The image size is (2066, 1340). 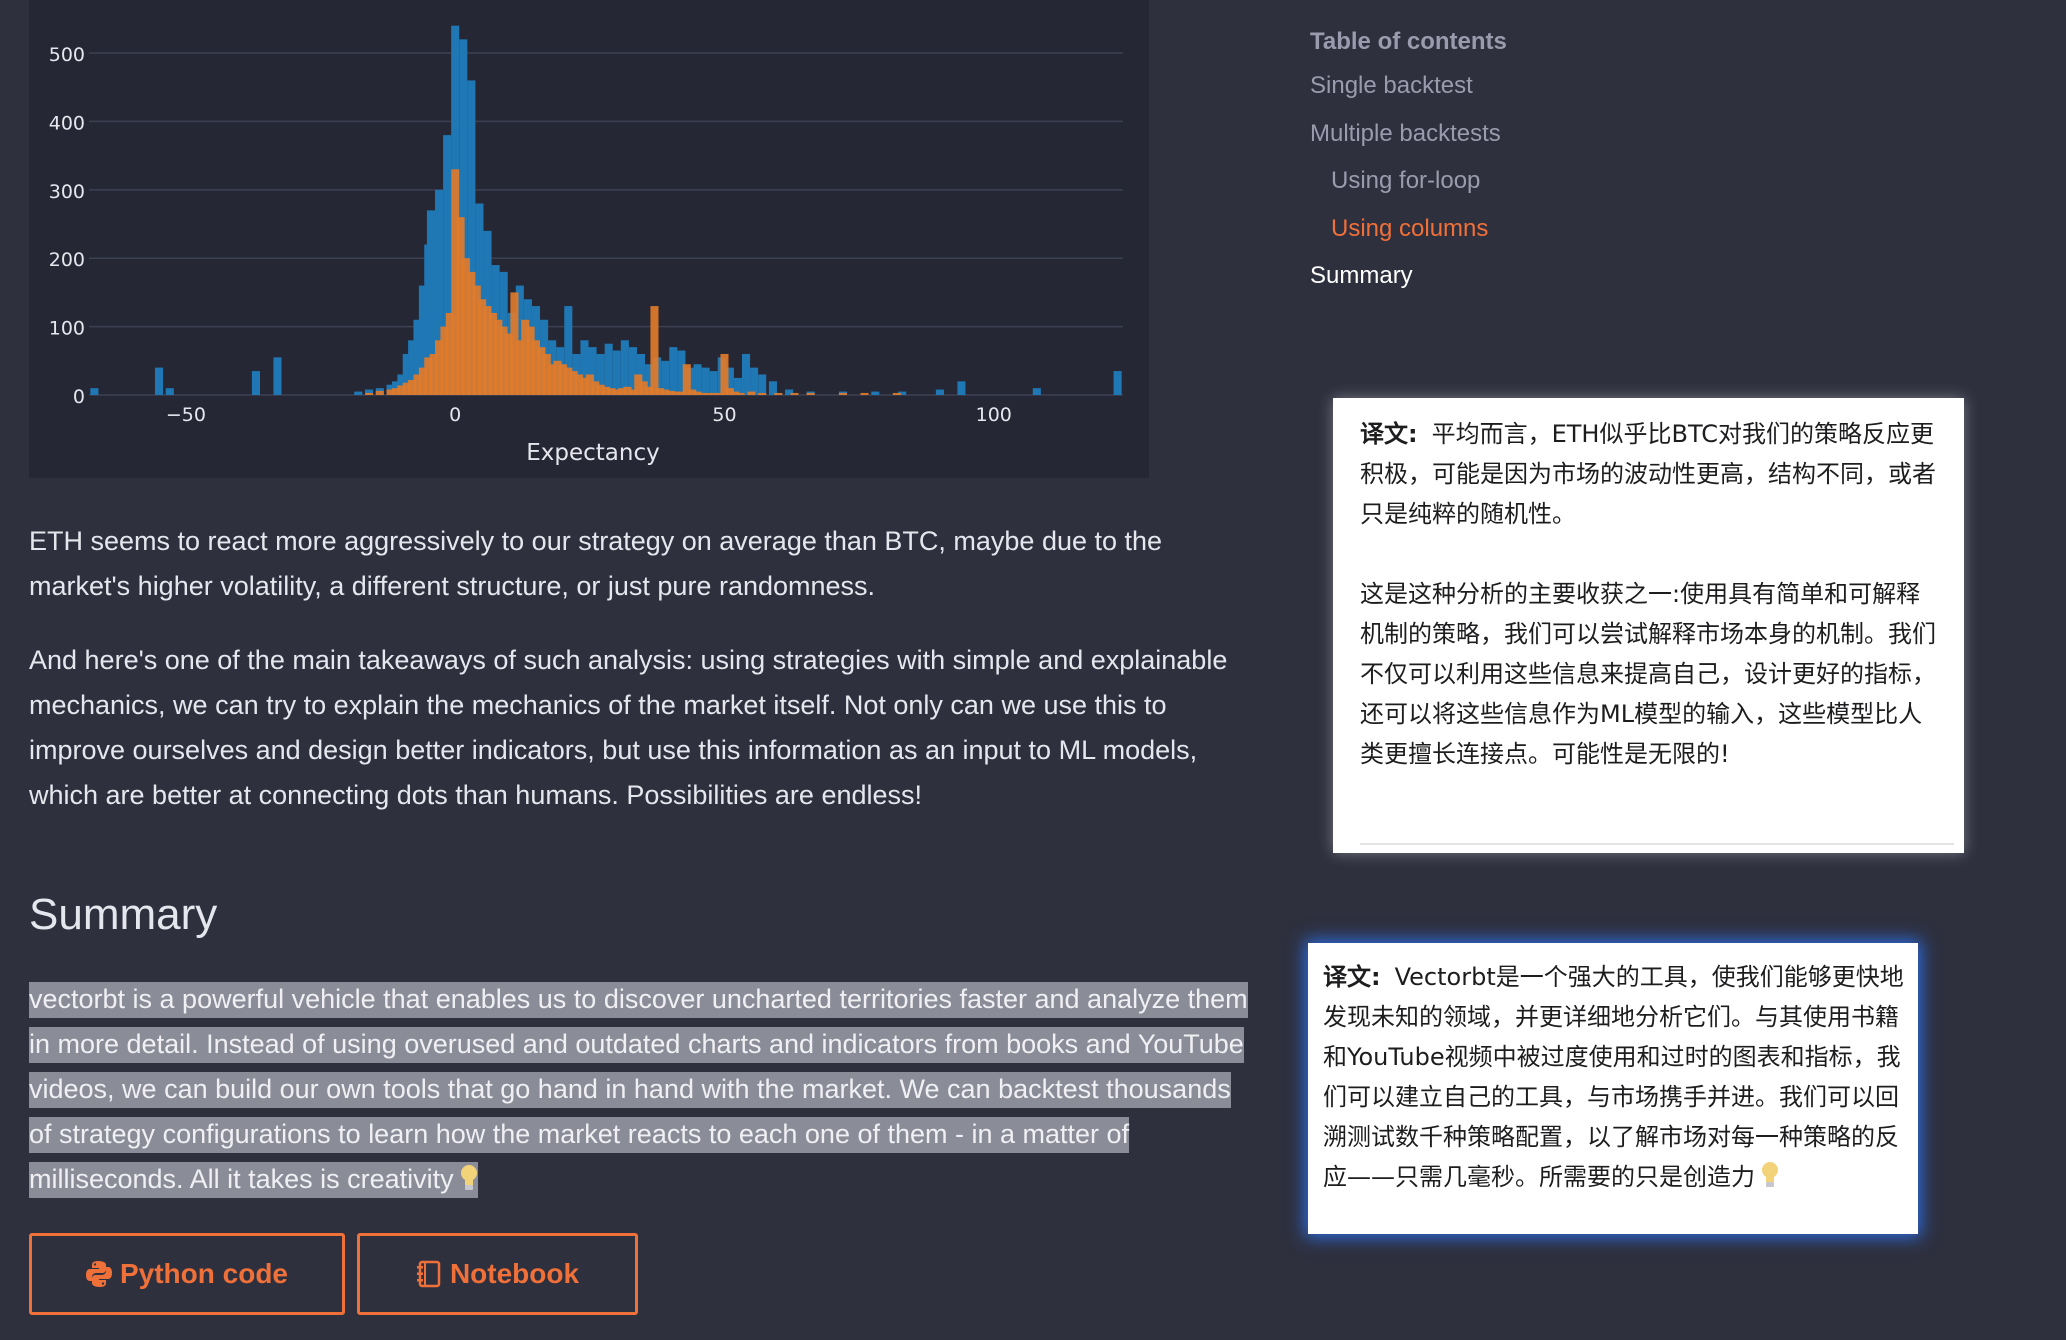 What do you see at coordinates (1408, 134) in the screenshot?
I see `toc-item-multiple-backtests: Multiple backtests` at bounding box center [1408, 134].